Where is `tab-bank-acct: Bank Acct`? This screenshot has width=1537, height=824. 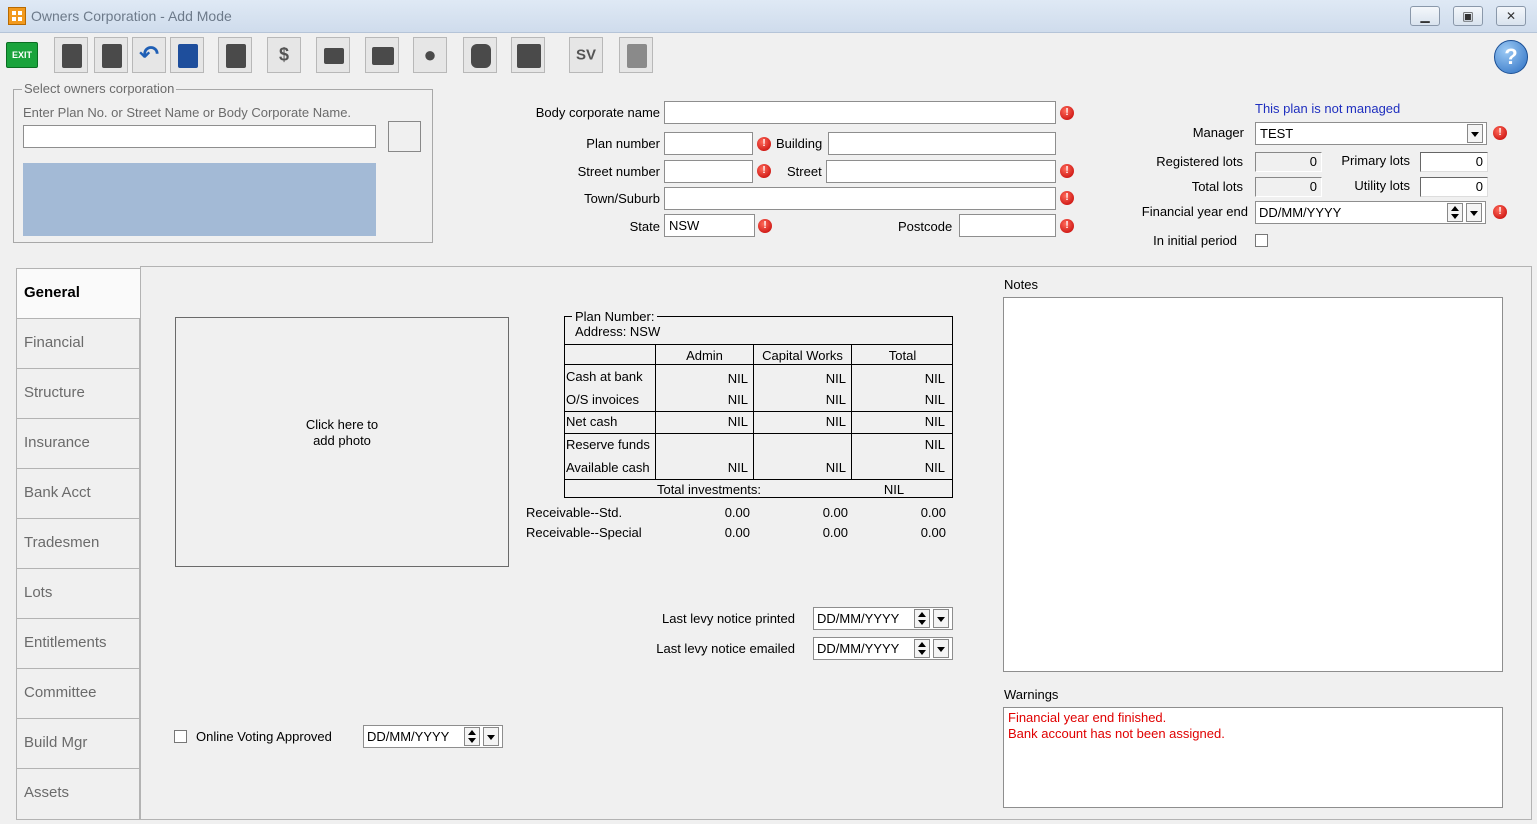 tab-bank-acct: Bank Acct is located at coordinates (78, 493).